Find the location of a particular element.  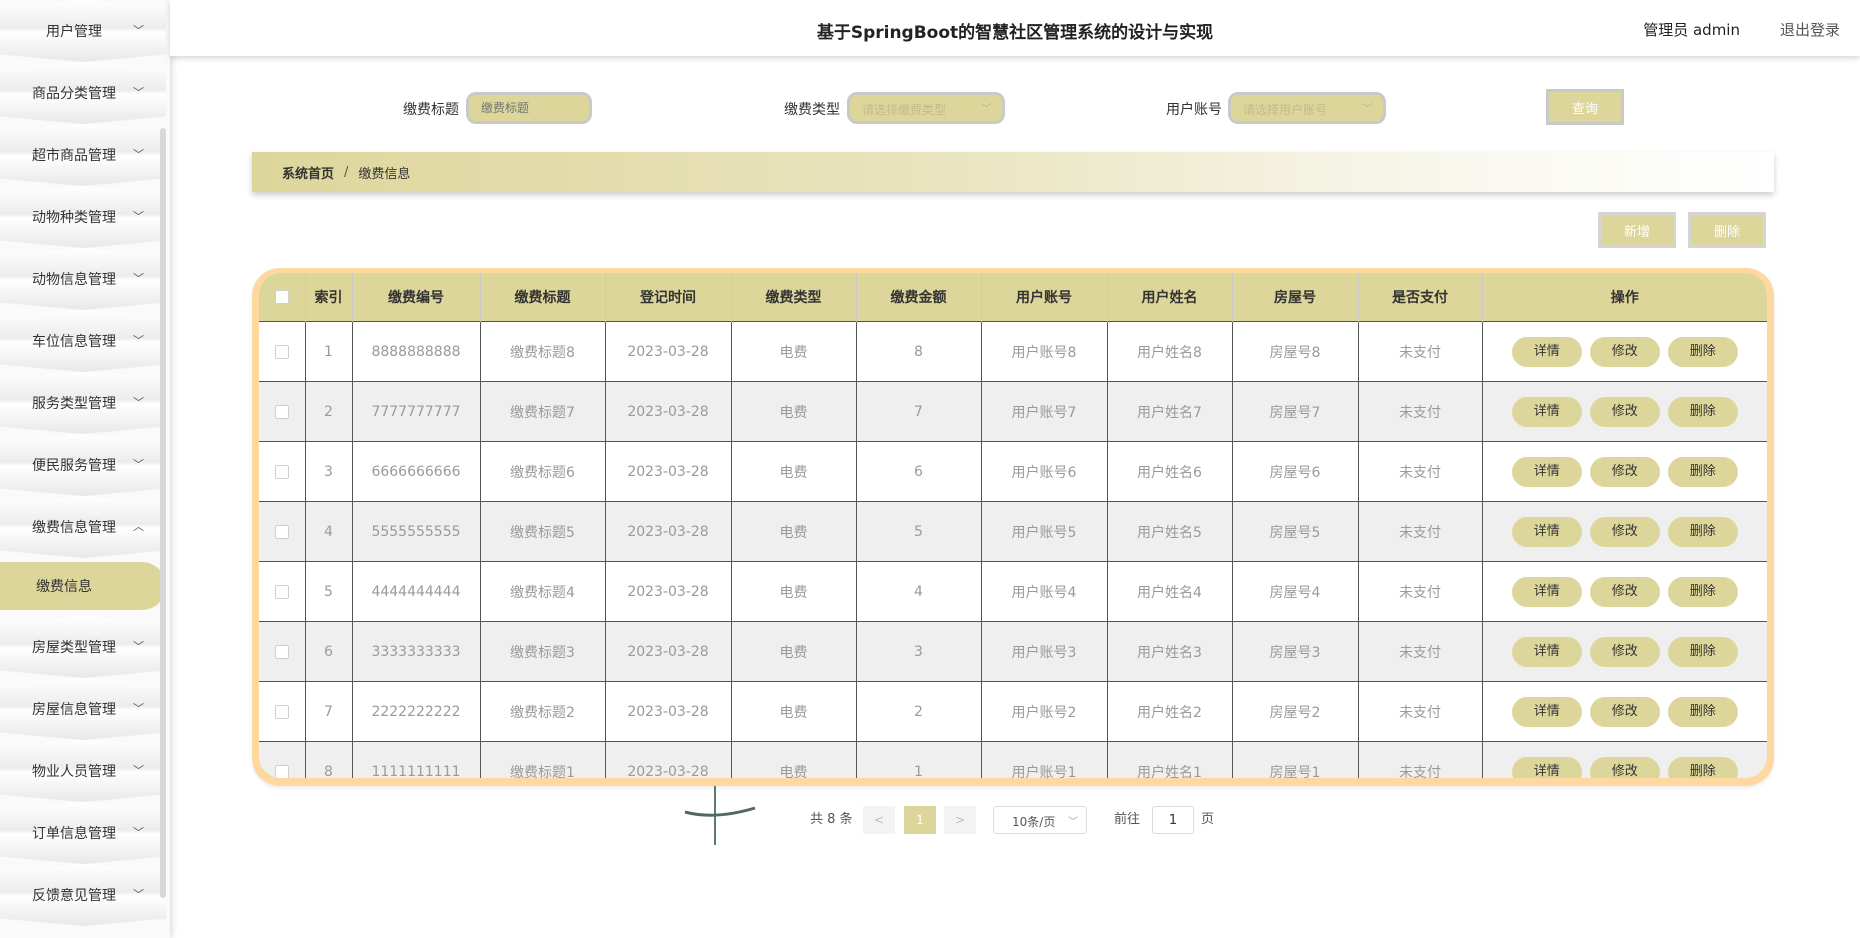

app-title: 基于SpringBoot的智慧社区管理系统的设计与实现 is located at coordinates (1015, 33).